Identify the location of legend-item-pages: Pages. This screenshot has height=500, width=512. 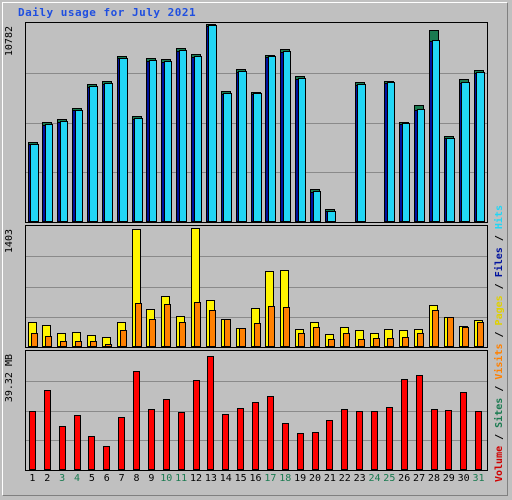
(499, 310).